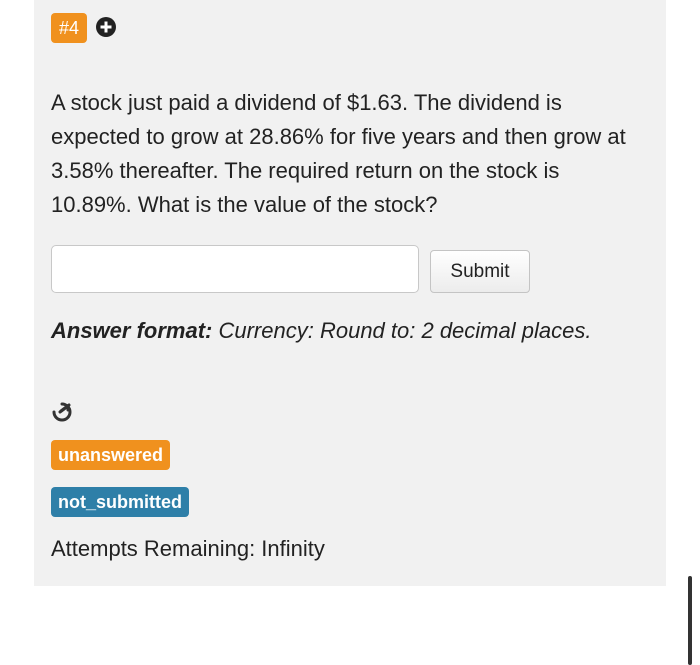 This screenshot has width=700, height=665. What do you see at coordinates (188, 548) in the screenshot?
I see `attempts-remaining: Attempts Remaining: Infinity` at bounding box center [188, 548].